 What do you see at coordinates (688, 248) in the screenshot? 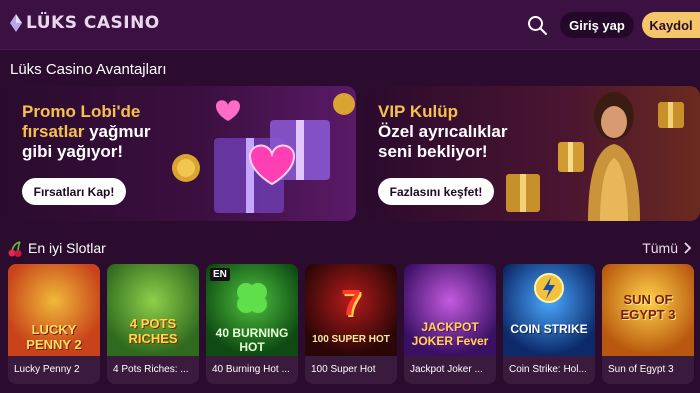
I see `chevron-right-icon` at bounding box center [688, 248].